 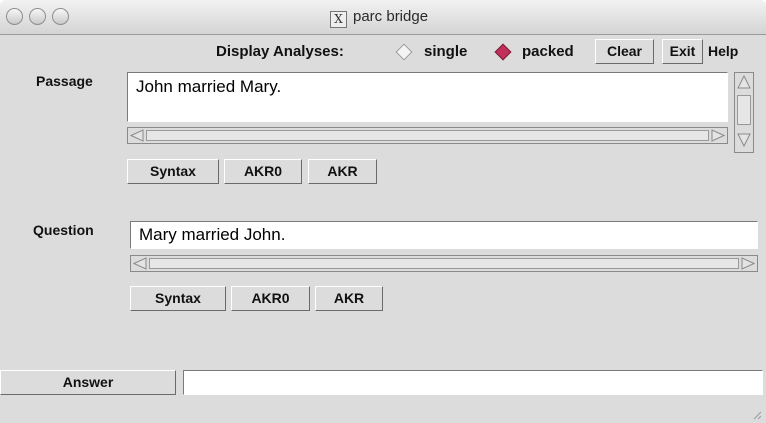 What do you see at coordinates (757, 415) in the screenshot?
I see `resize-grip-icon` at bounding box center [757, 415].